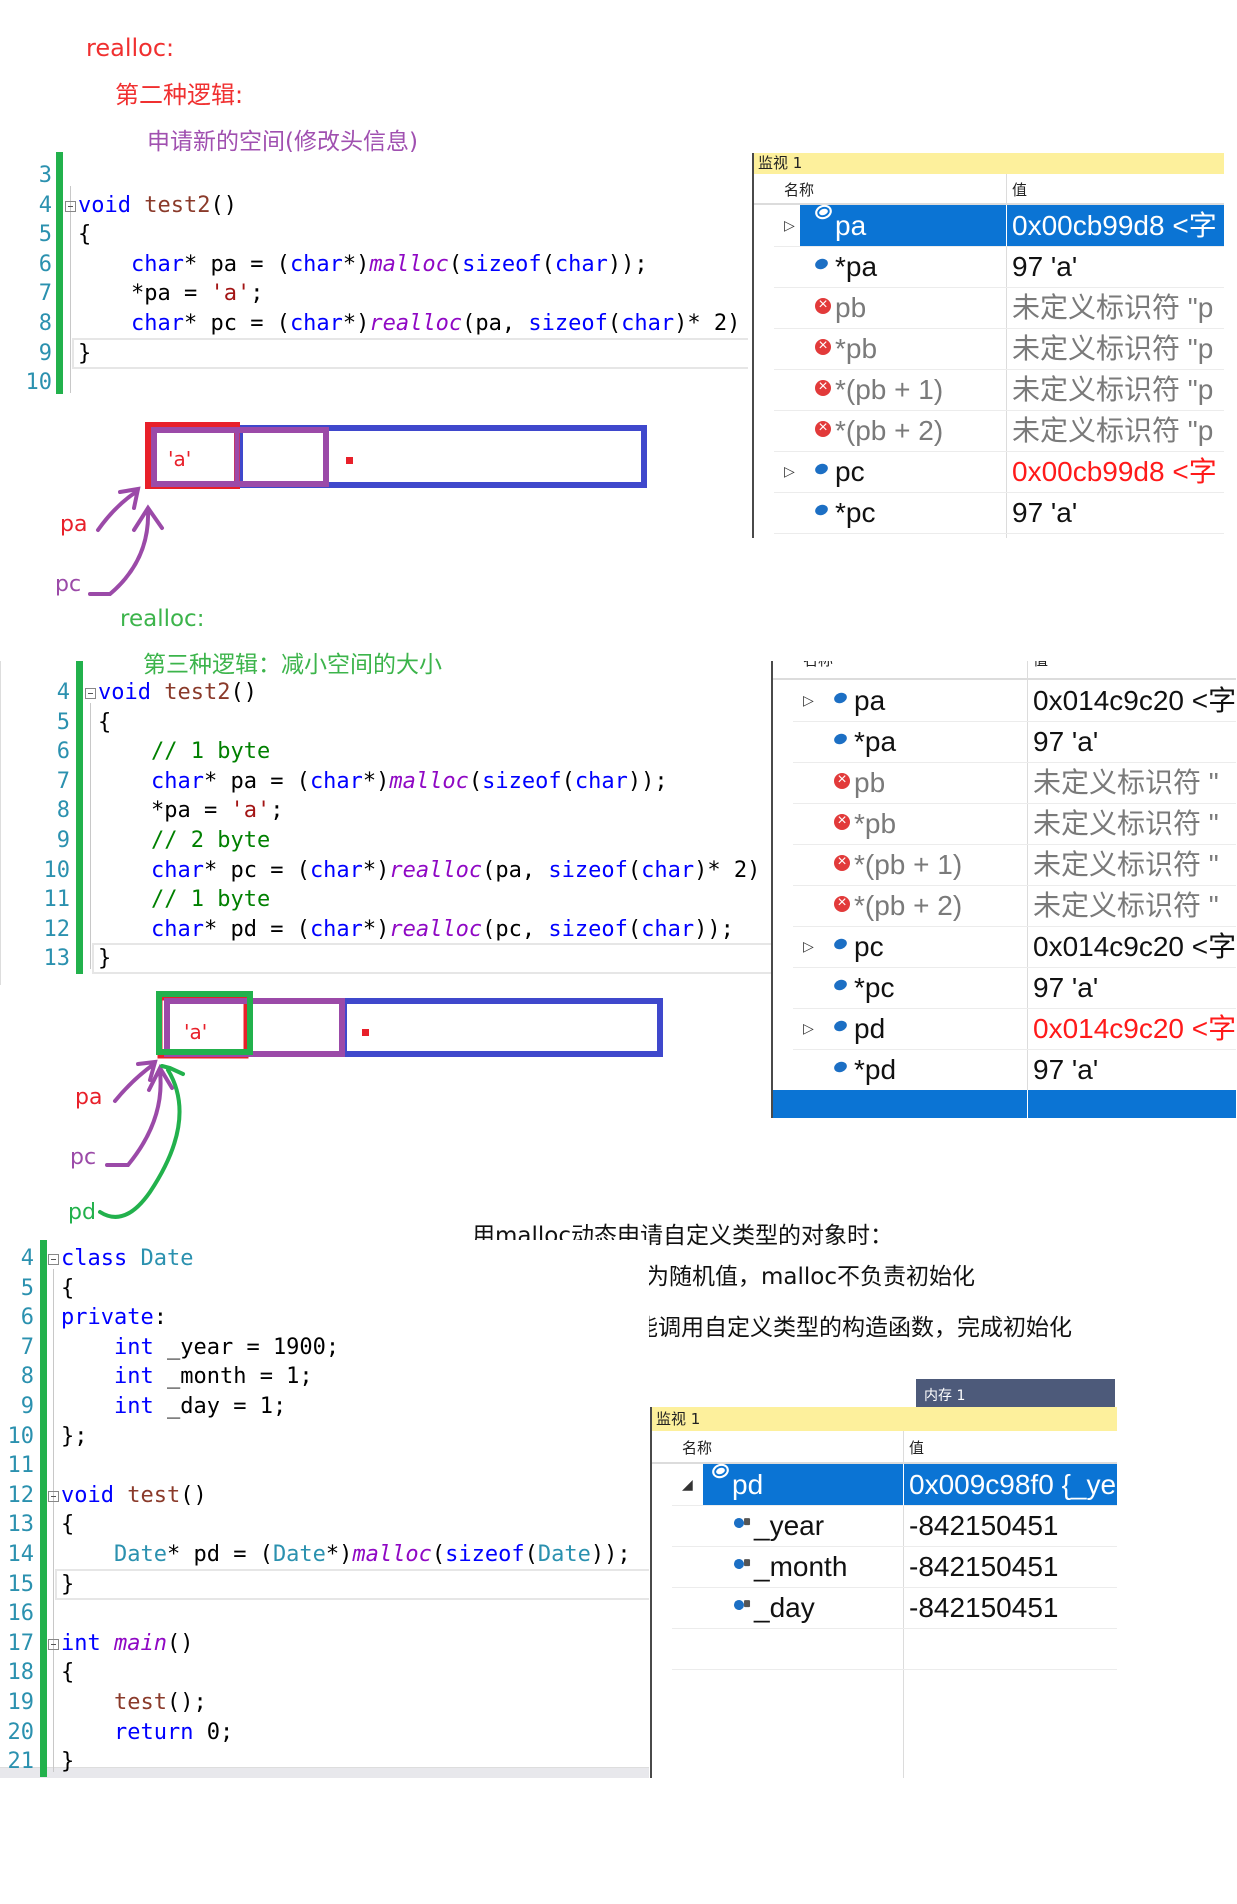 This screenshot has height=1904, width=1237. Describe the element at coordinates (789, 1525) in the screenshot. I see `watch-name: _year` at that location.